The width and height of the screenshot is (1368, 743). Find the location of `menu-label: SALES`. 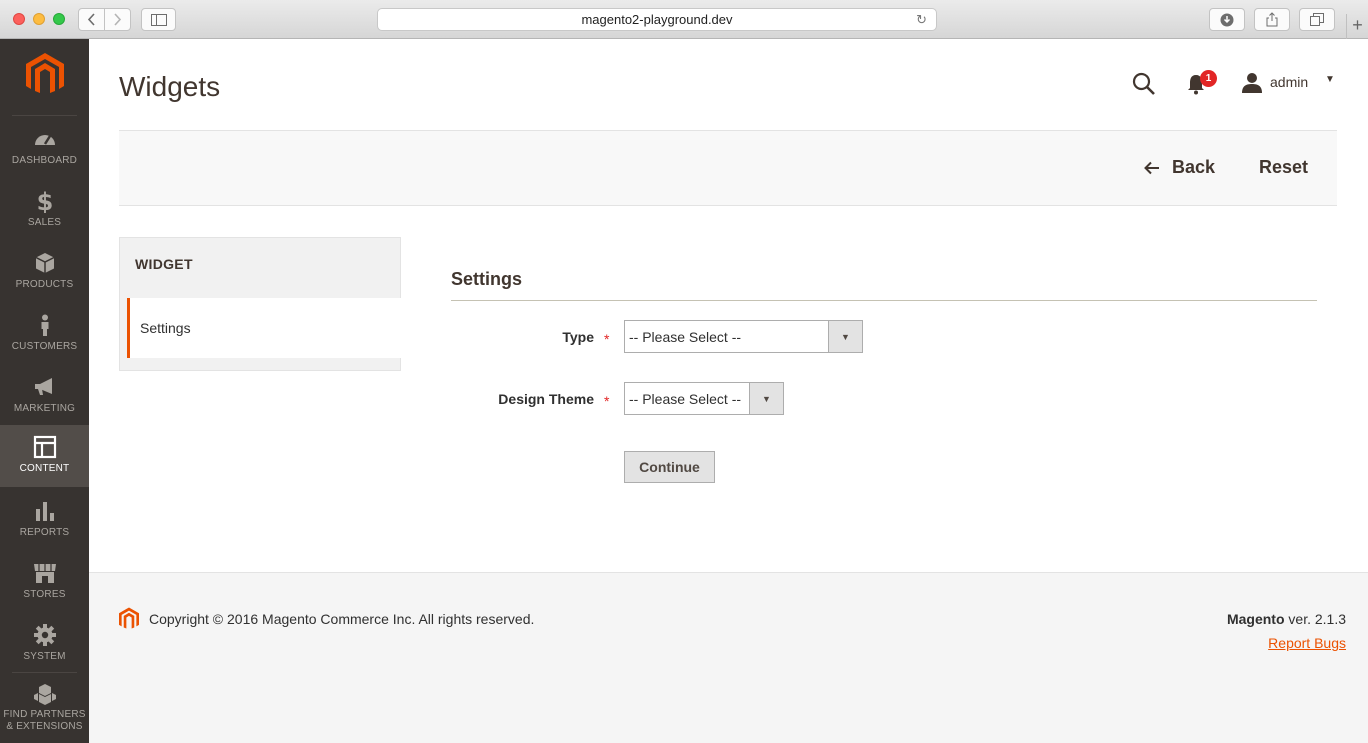

menu-label: SALES is located at coordinates (44, 222).